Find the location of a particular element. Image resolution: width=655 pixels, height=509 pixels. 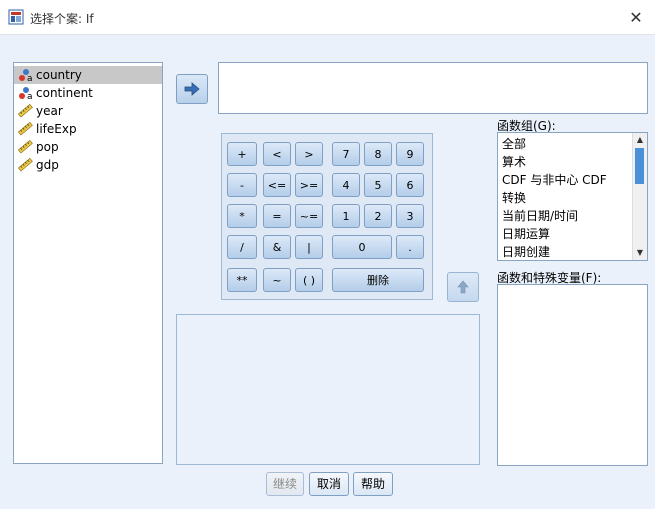

function-group-item: 全部 is located at coordinates (572, 144).